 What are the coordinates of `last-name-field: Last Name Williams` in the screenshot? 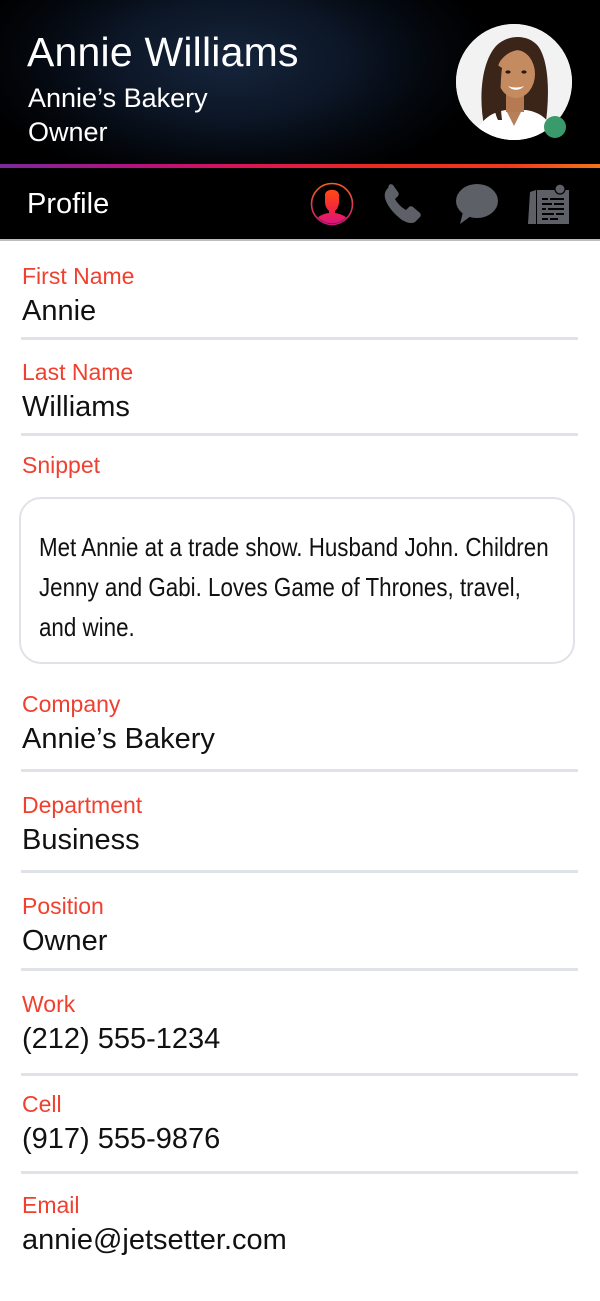 It's located at (300, 391).